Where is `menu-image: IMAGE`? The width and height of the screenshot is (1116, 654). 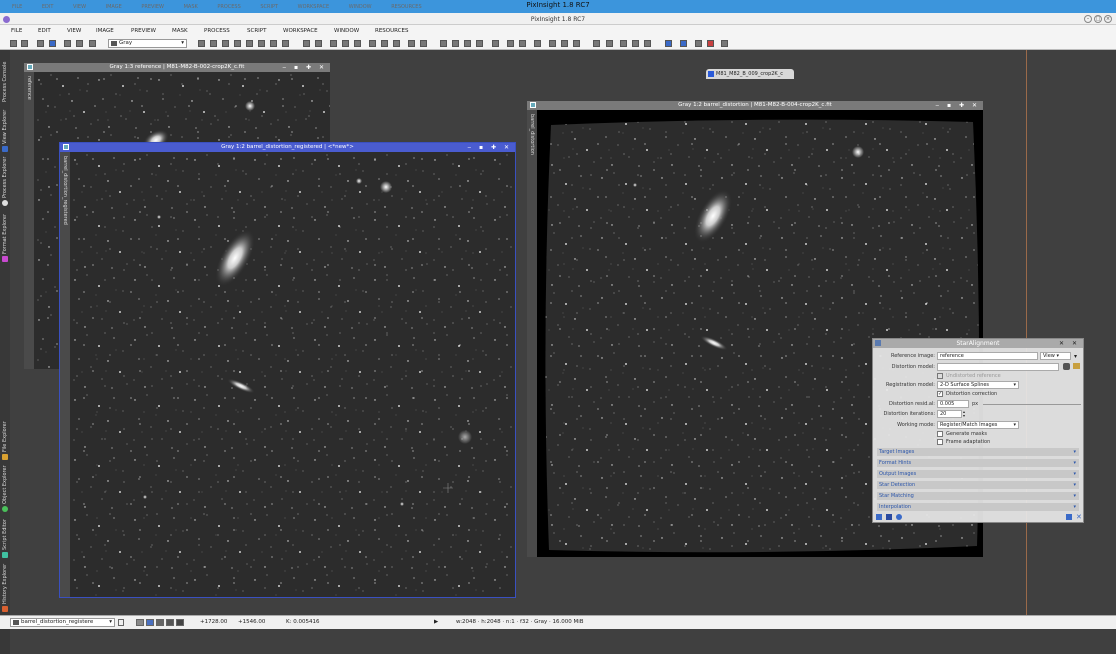
menu-image: IMAGE is located at coordinates (105, 31).